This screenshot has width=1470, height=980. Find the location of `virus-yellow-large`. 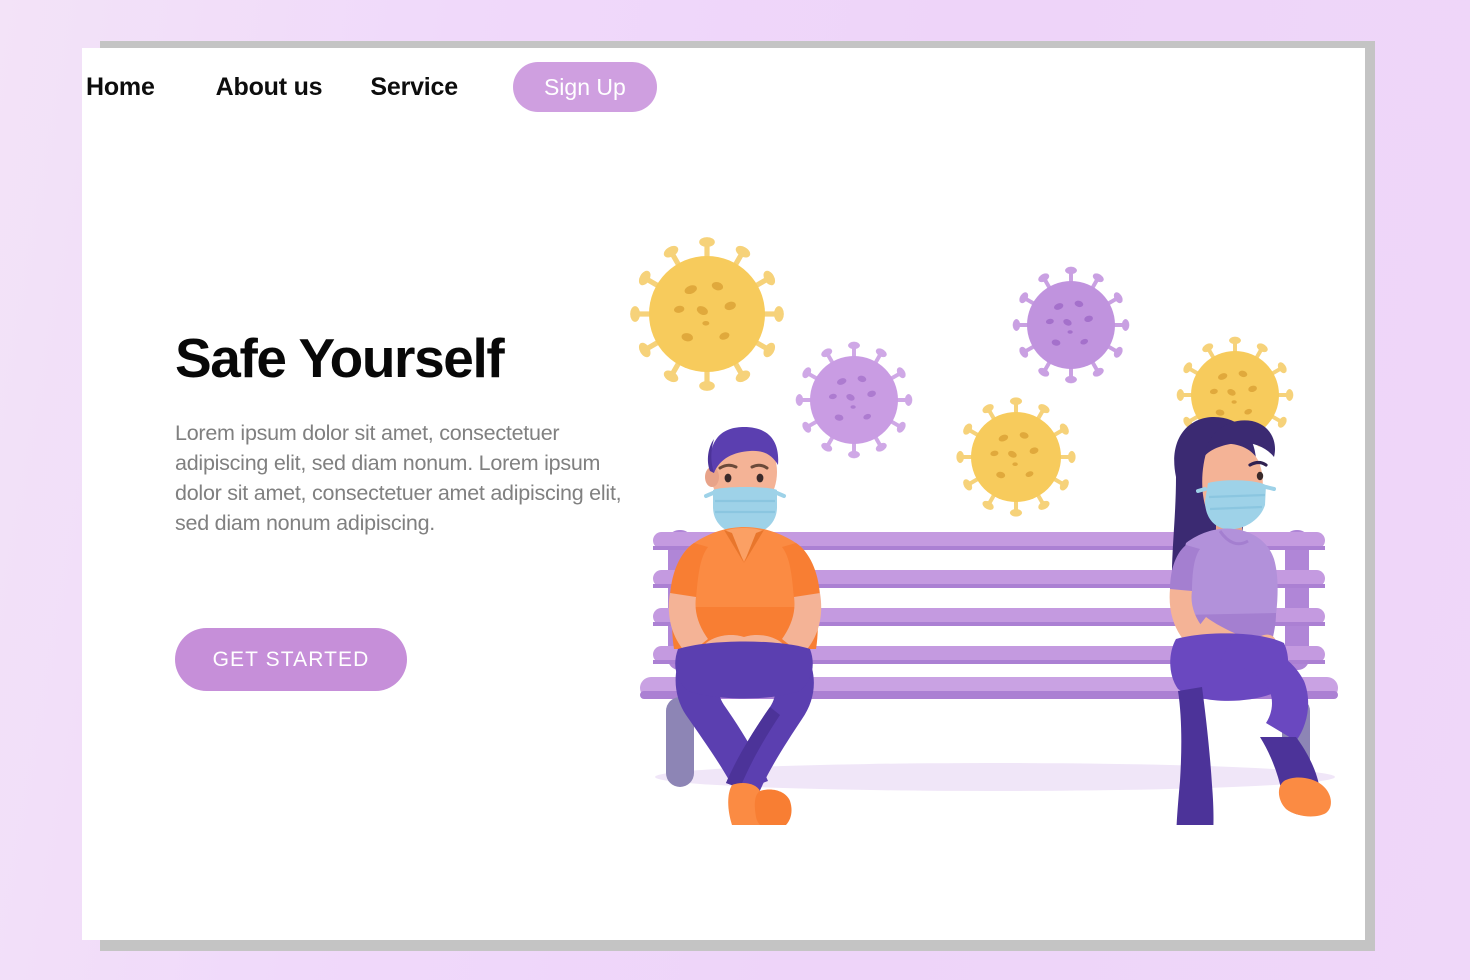

virus-yellow-large is located at coordinates (707, 314).